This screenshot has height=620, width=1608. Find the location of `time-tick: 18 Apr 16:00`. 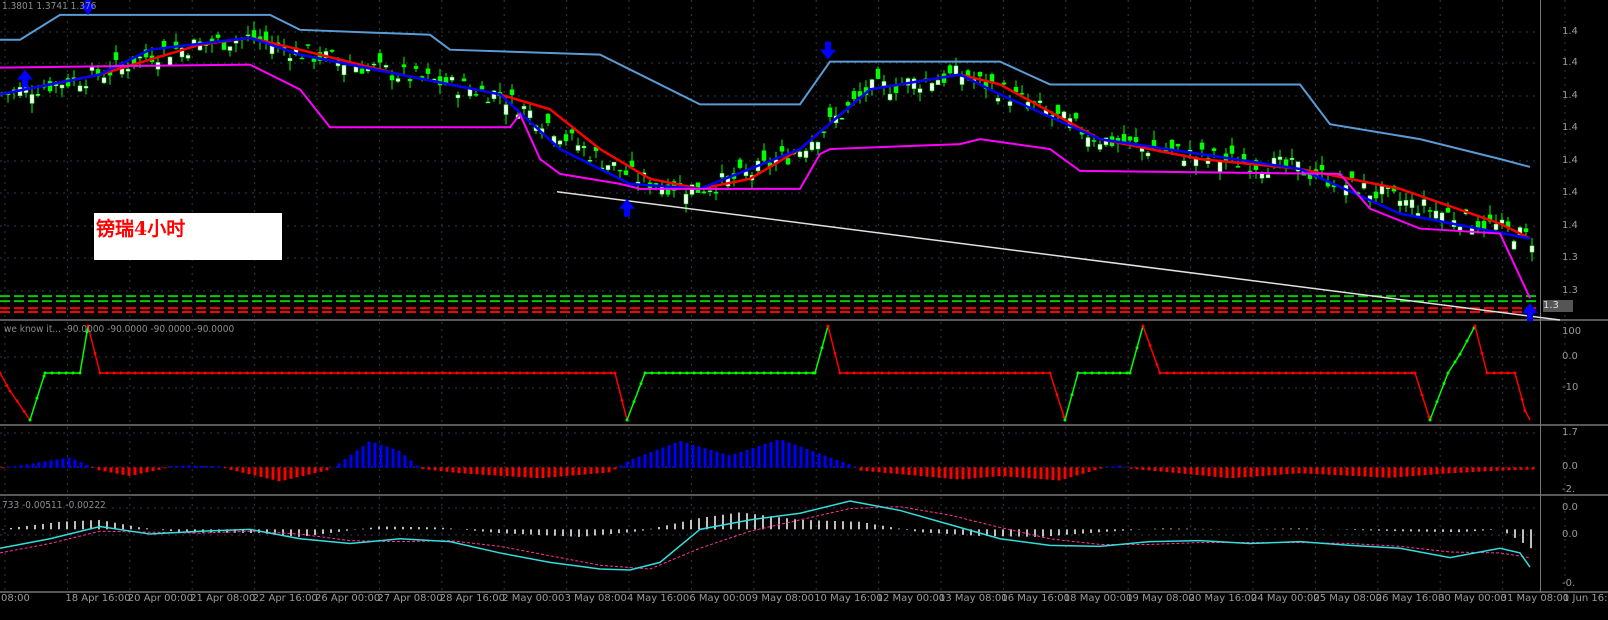

time-tick: 18 Apr 16:00 is located at coordinates (98, 598).